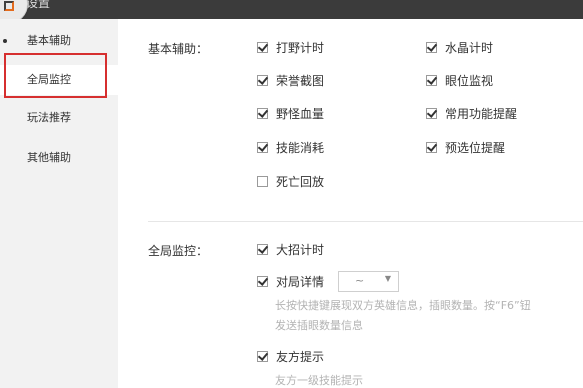 Image resolution: width=583 pixels, height=388 pixels. What do you see at coordinates (300, 250) in the screenshot?
I see `checkbox-label: 大招计时` at bounding box center [300, 250].